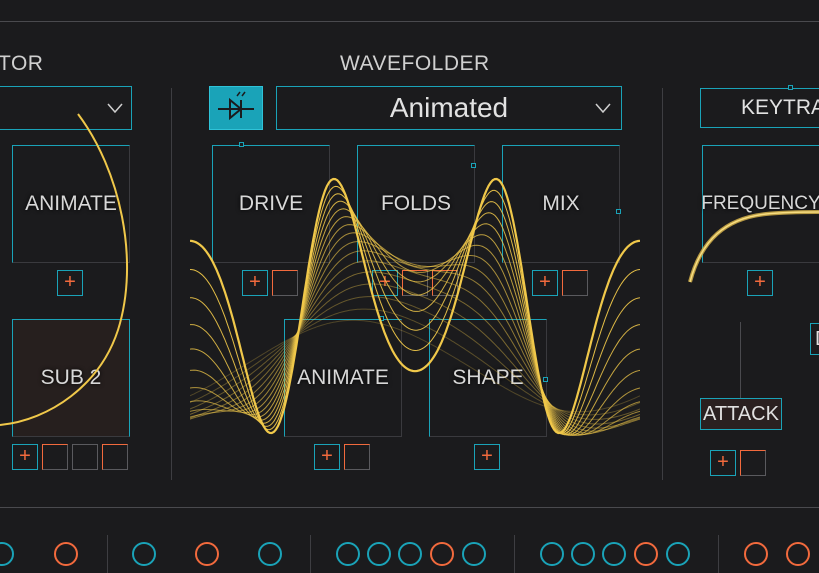 The width and height of the screenshot is (819, 573). I want to click on attack-add-mod-button: +, so click(723, 463).